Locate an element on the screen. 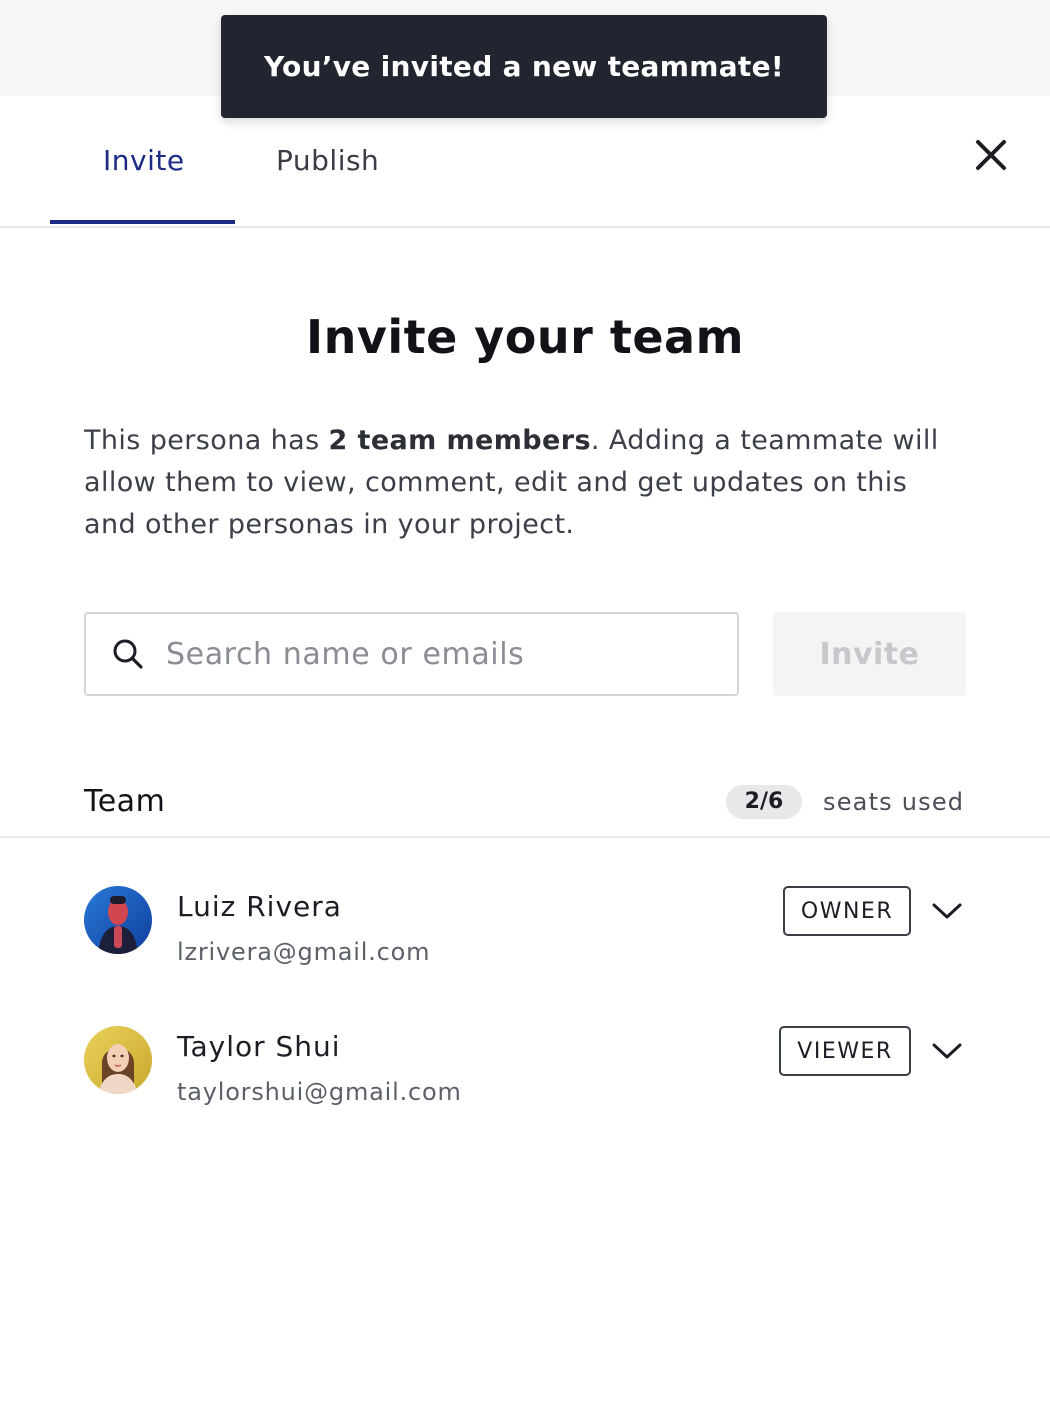  page-title: Invite your team is located at coordinates (524, 337).